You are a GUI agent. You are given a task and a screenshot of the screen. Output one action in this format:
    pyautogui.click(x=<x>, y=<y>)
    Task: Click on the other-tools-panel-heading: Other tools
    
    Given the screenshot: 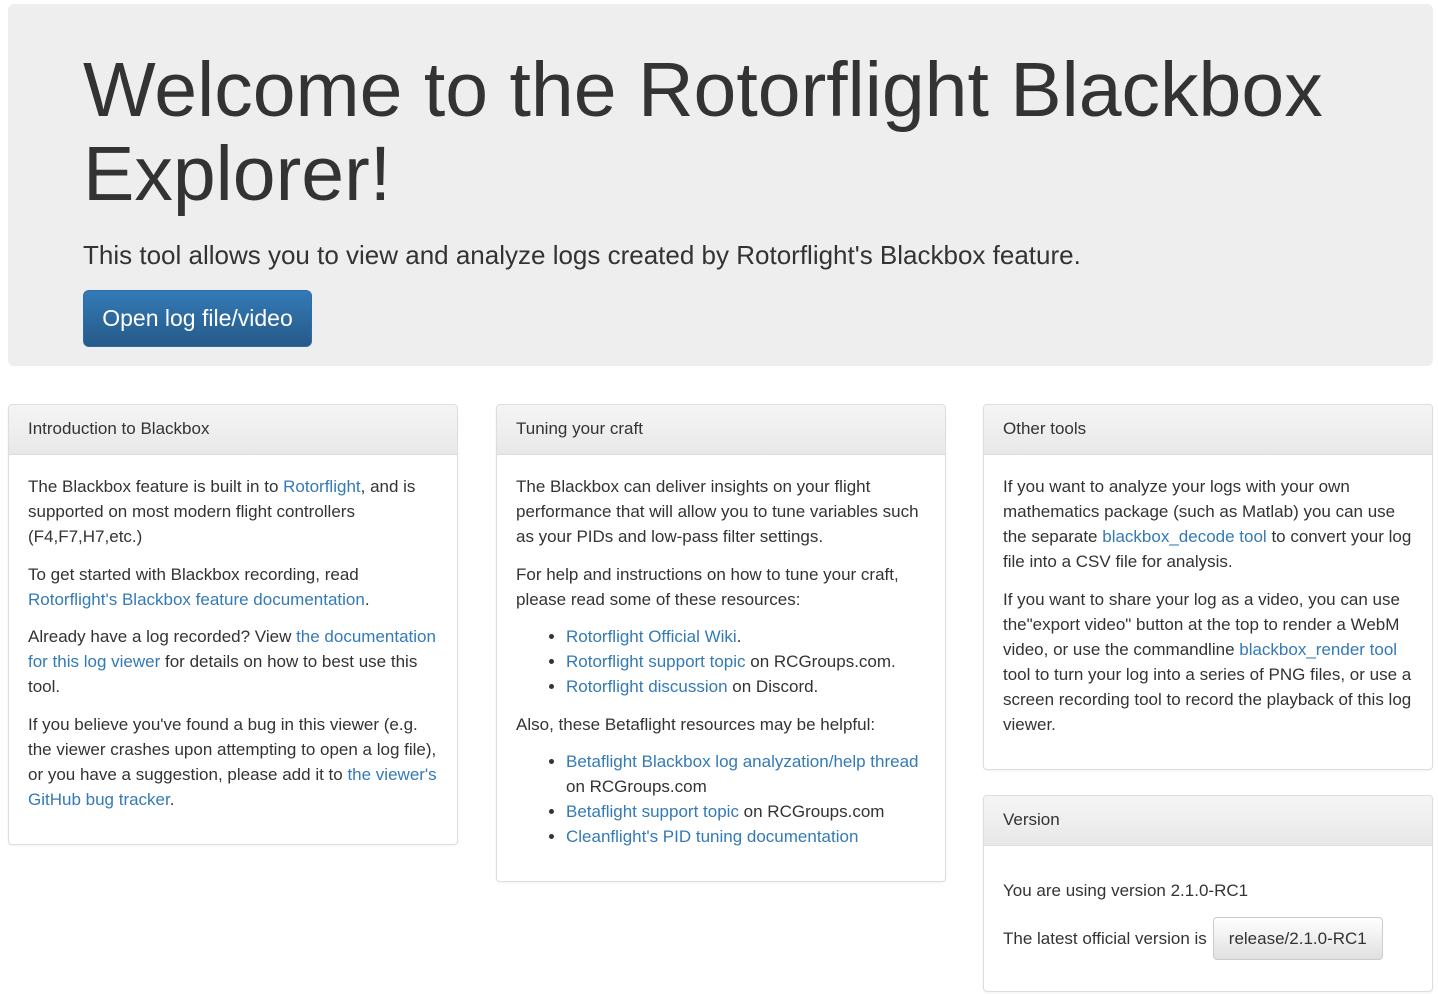 What is the action you would take?
    pyautogui.click(x=1208, y=430)
    